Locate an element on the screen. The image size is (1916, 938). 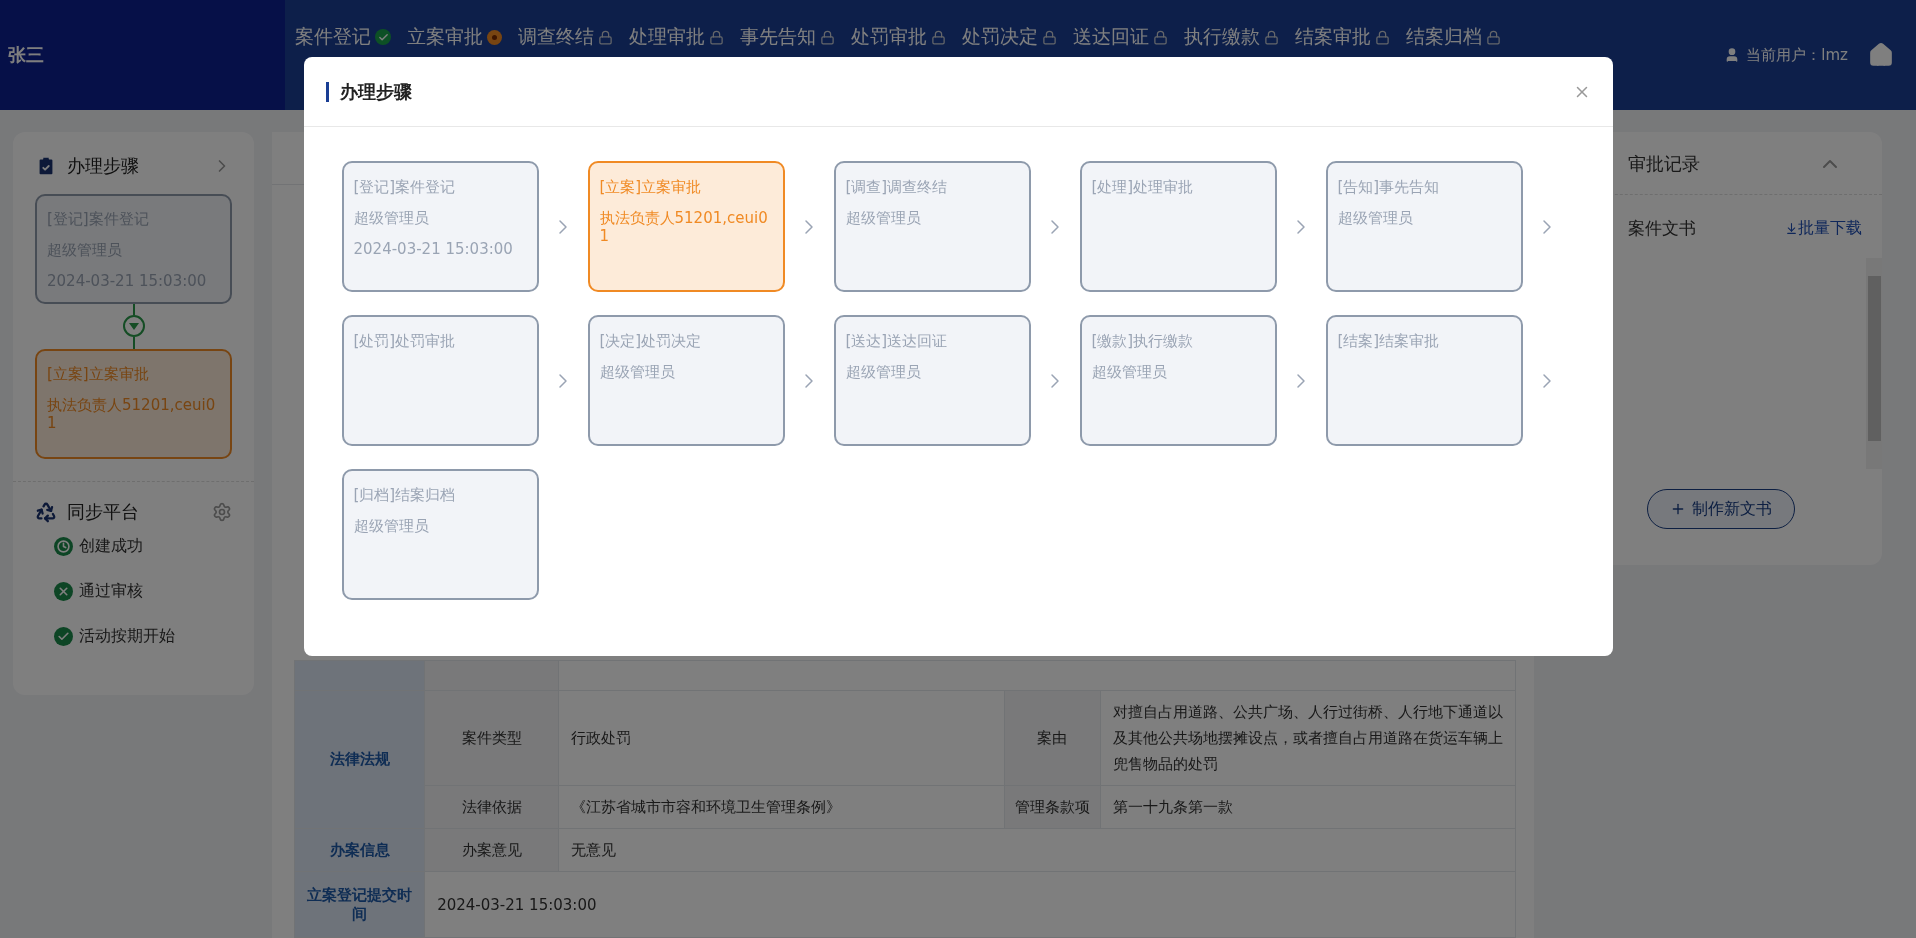
nav-tab: 结案审批 is located at coordinates (1342, 37).